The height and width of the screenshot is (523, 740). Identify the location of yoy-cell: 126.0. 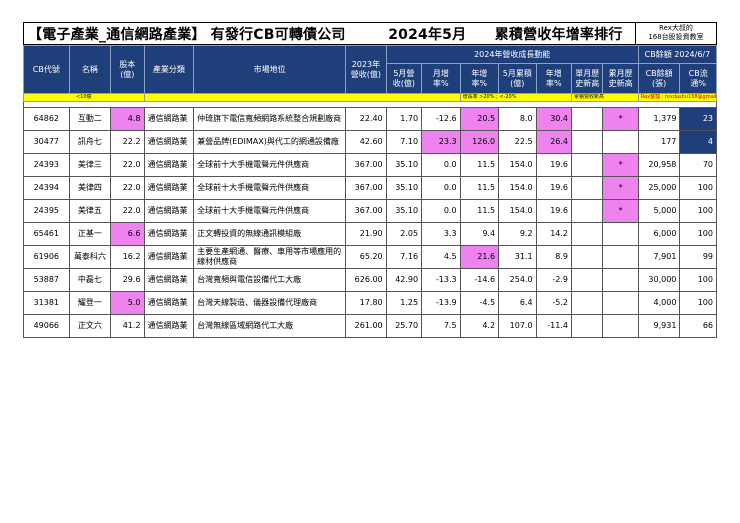
(479, 142).